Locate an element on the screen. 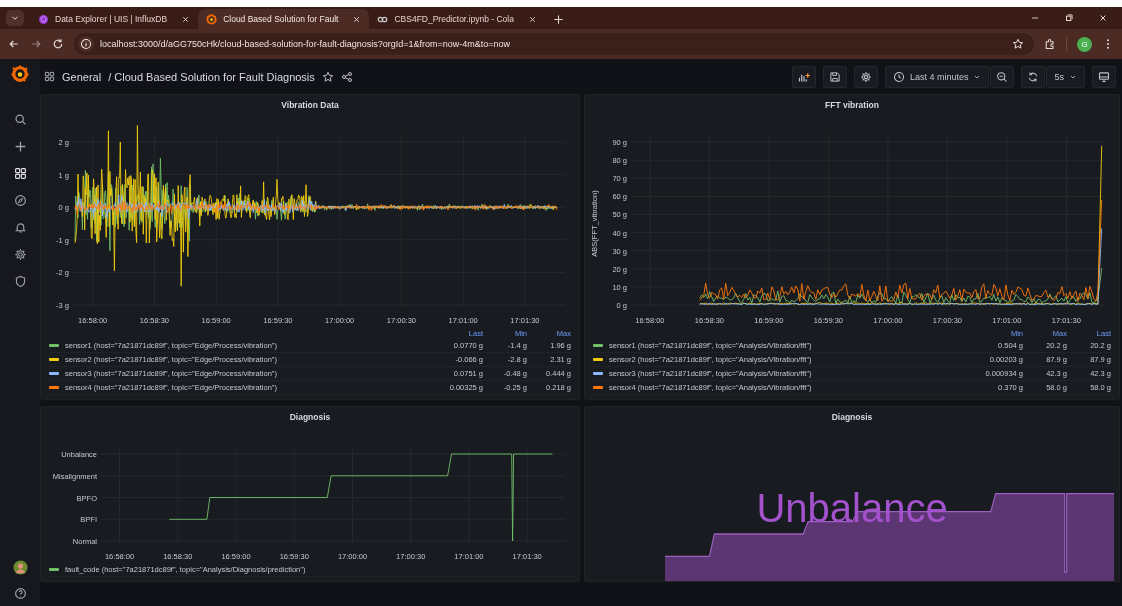  monitor-icon is located at coordinates (1104, 76).